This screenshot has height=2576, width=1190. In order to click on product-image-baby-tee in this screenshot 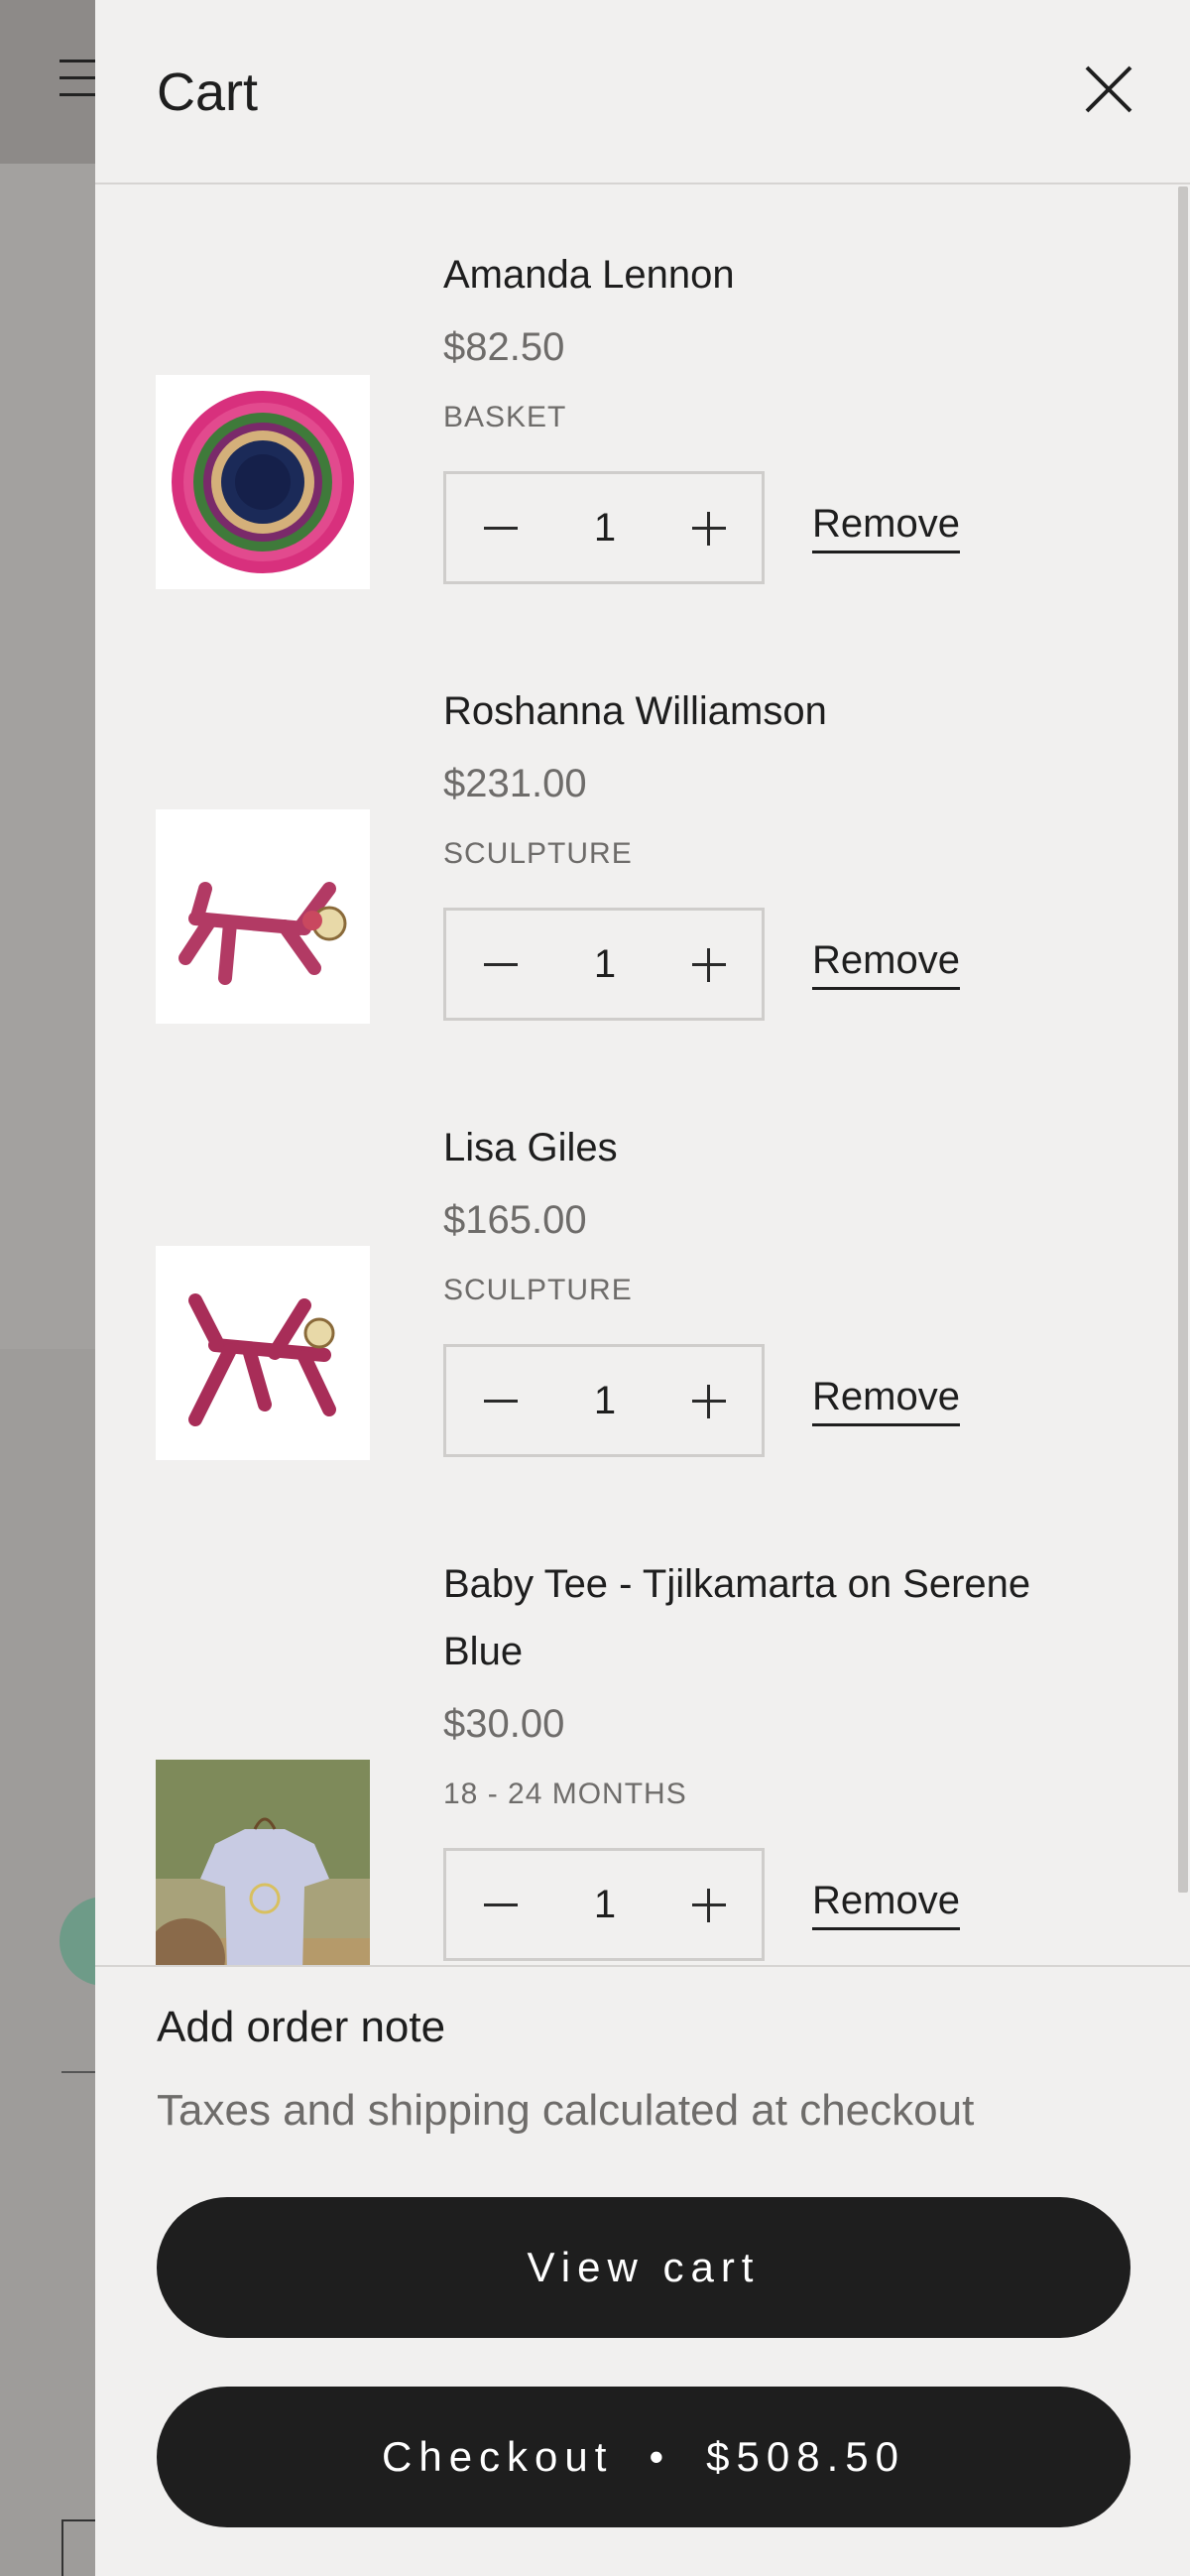, I will do `click(263, 1862)`.